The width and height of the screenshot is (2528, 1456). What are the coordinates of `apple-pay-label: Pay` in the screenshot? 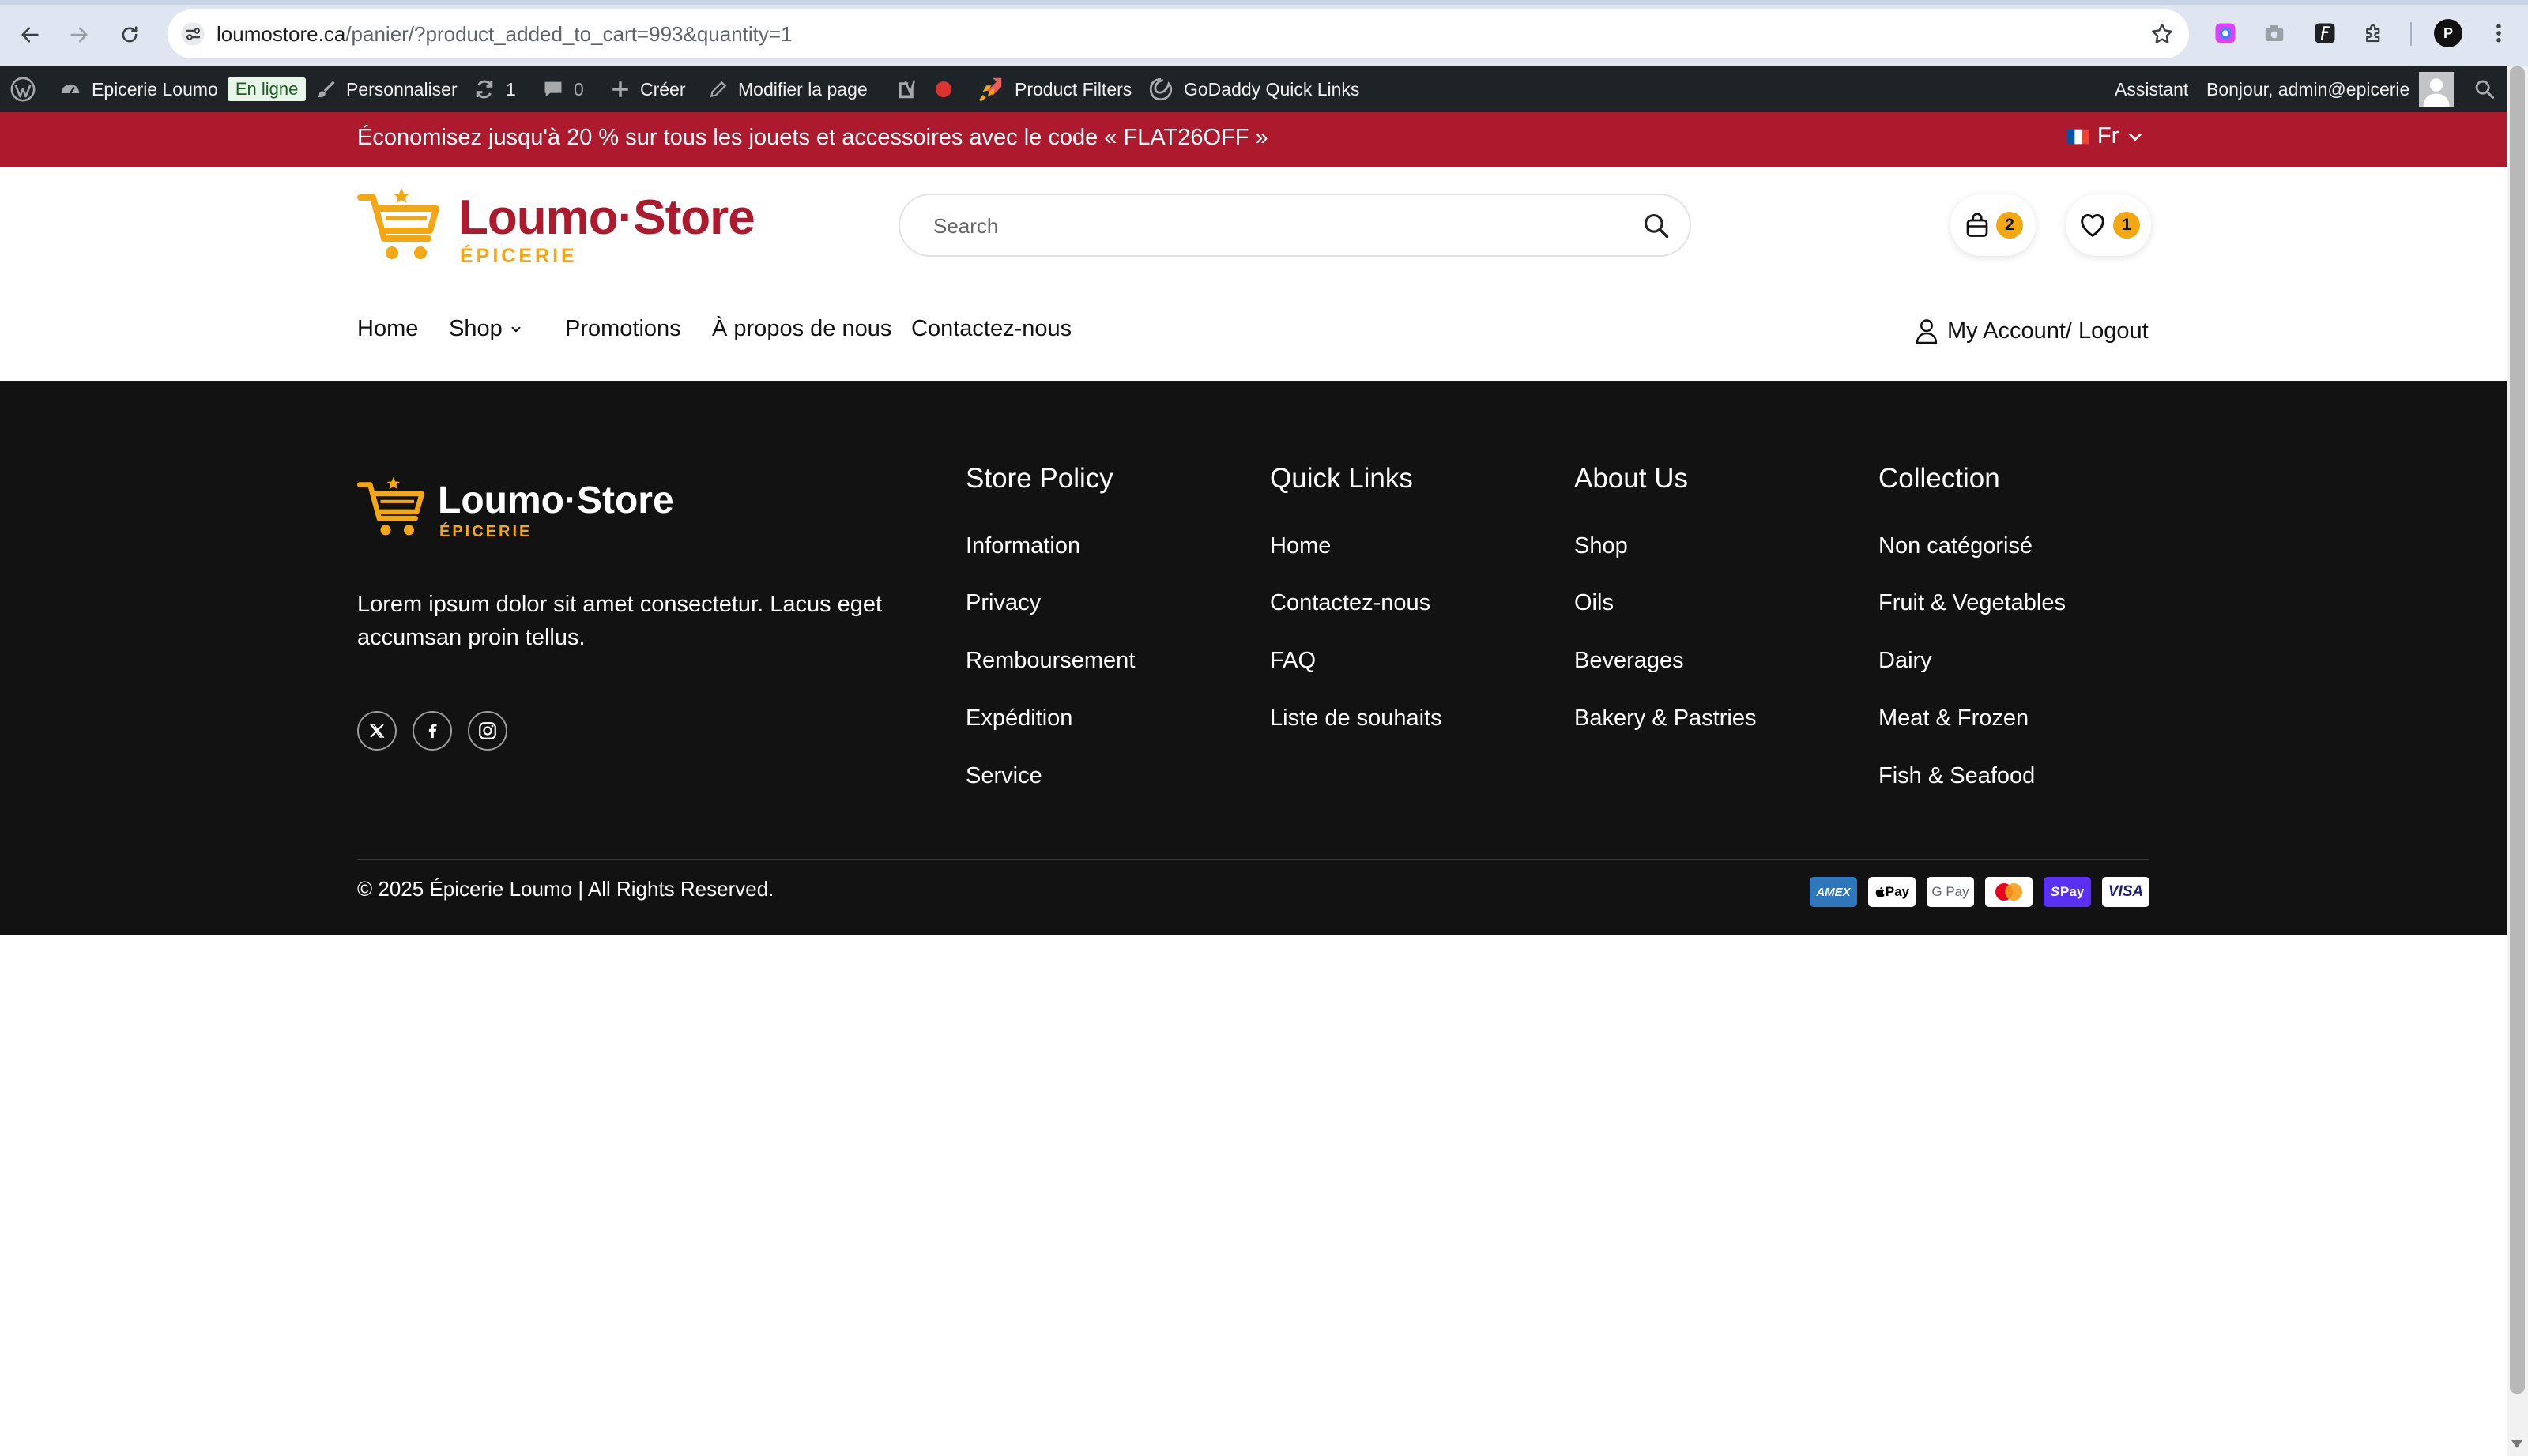 It's located at (1897, 891).